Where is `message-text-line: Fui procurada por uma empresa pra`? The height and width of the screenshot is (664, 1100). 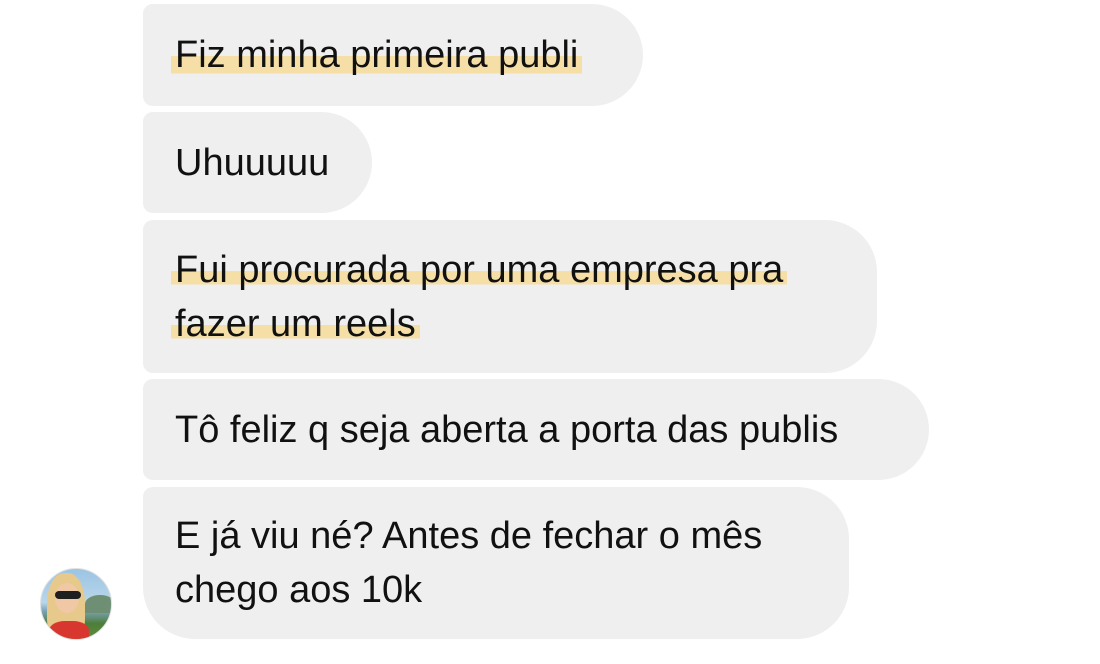 message-text-line: Fui procurada por uma empresa pra is located at coordinates (479, 269).